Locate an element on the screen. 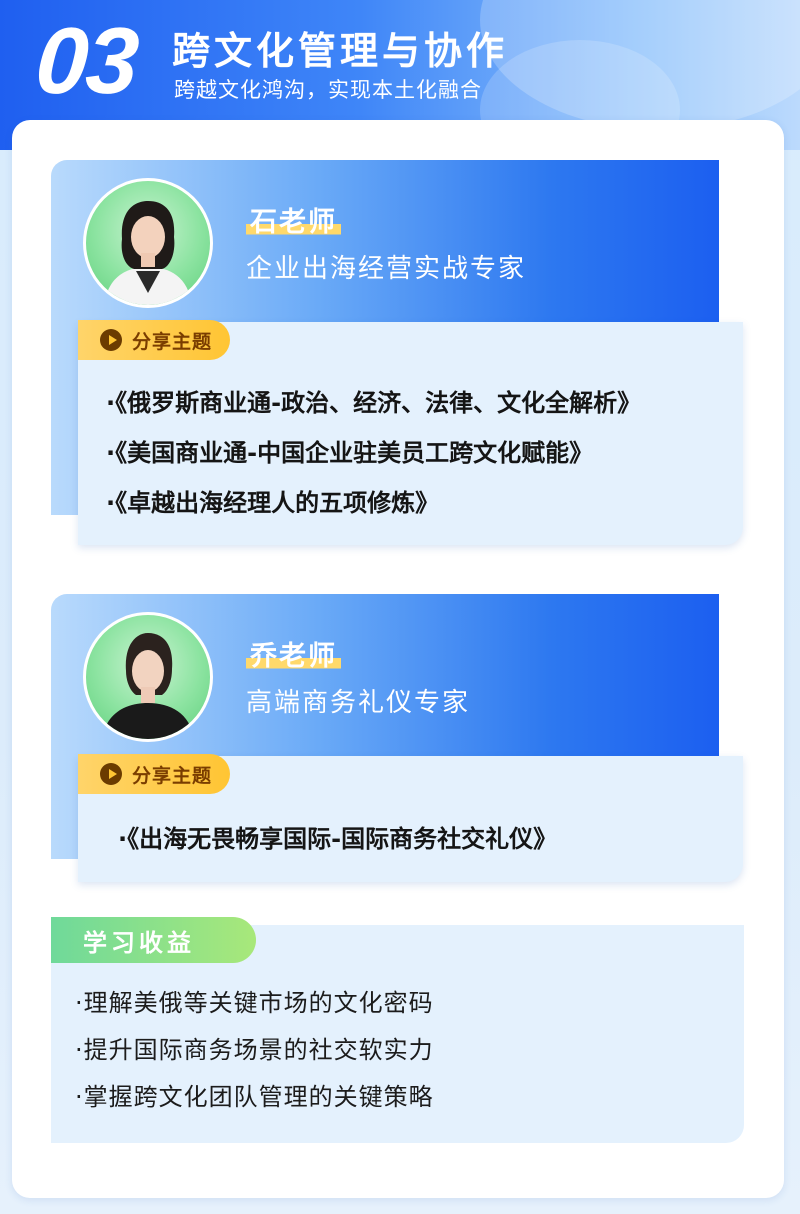  benefit-item: ·提升国际商务场景的社交软实力 is located at coordinates (254, 1050).